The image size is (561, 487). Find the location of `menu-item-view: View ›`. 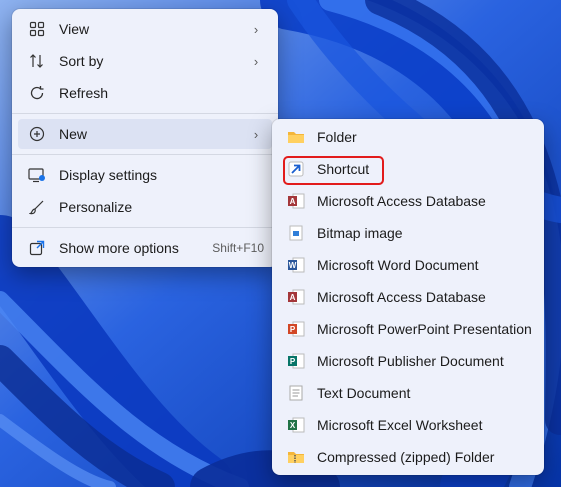

menu-item-view: View › is located at coordinates (145, 29).